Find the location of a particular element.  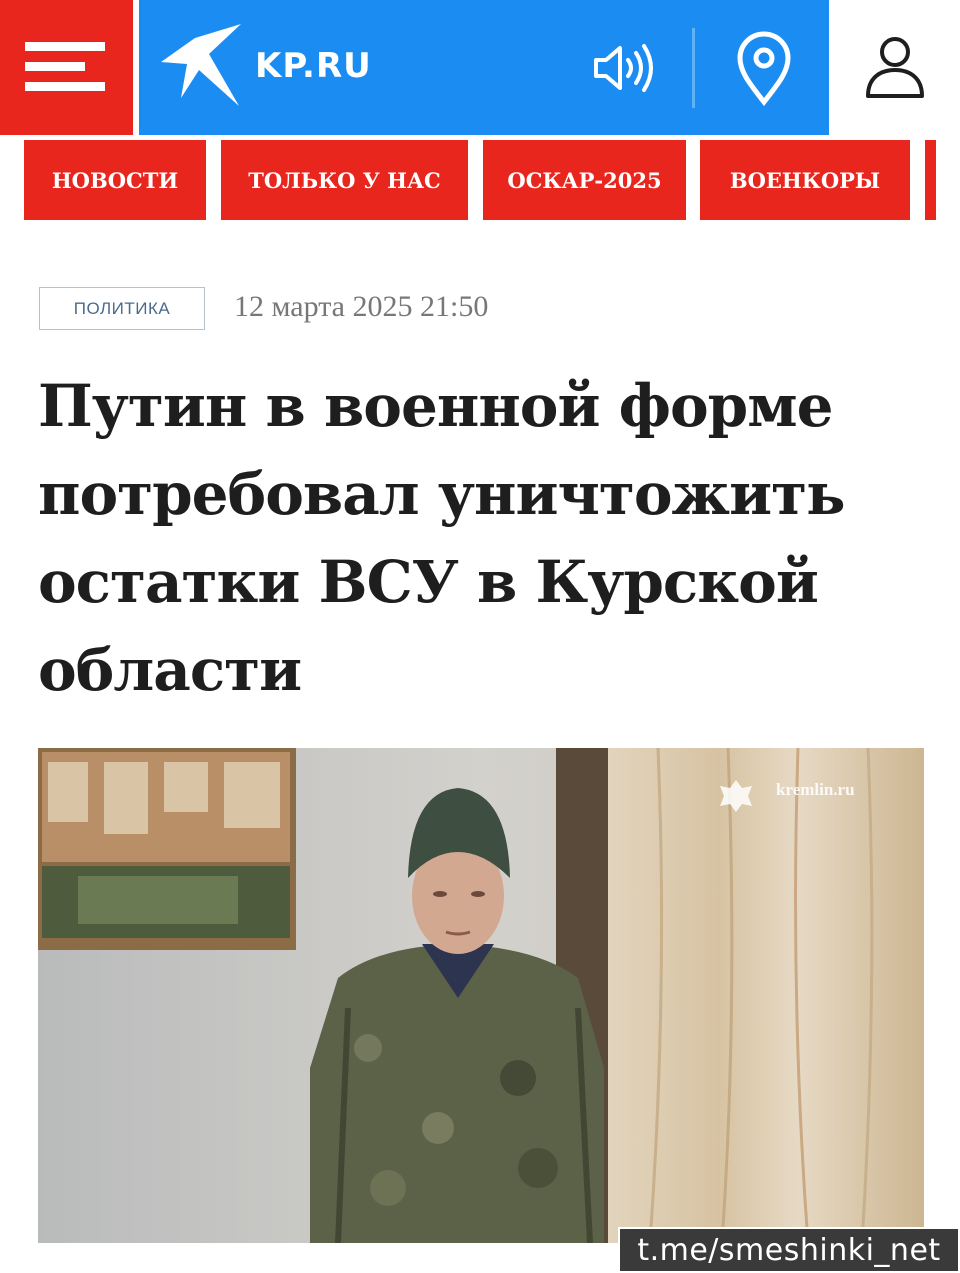

menu-button is located at coordinates (66, 67).